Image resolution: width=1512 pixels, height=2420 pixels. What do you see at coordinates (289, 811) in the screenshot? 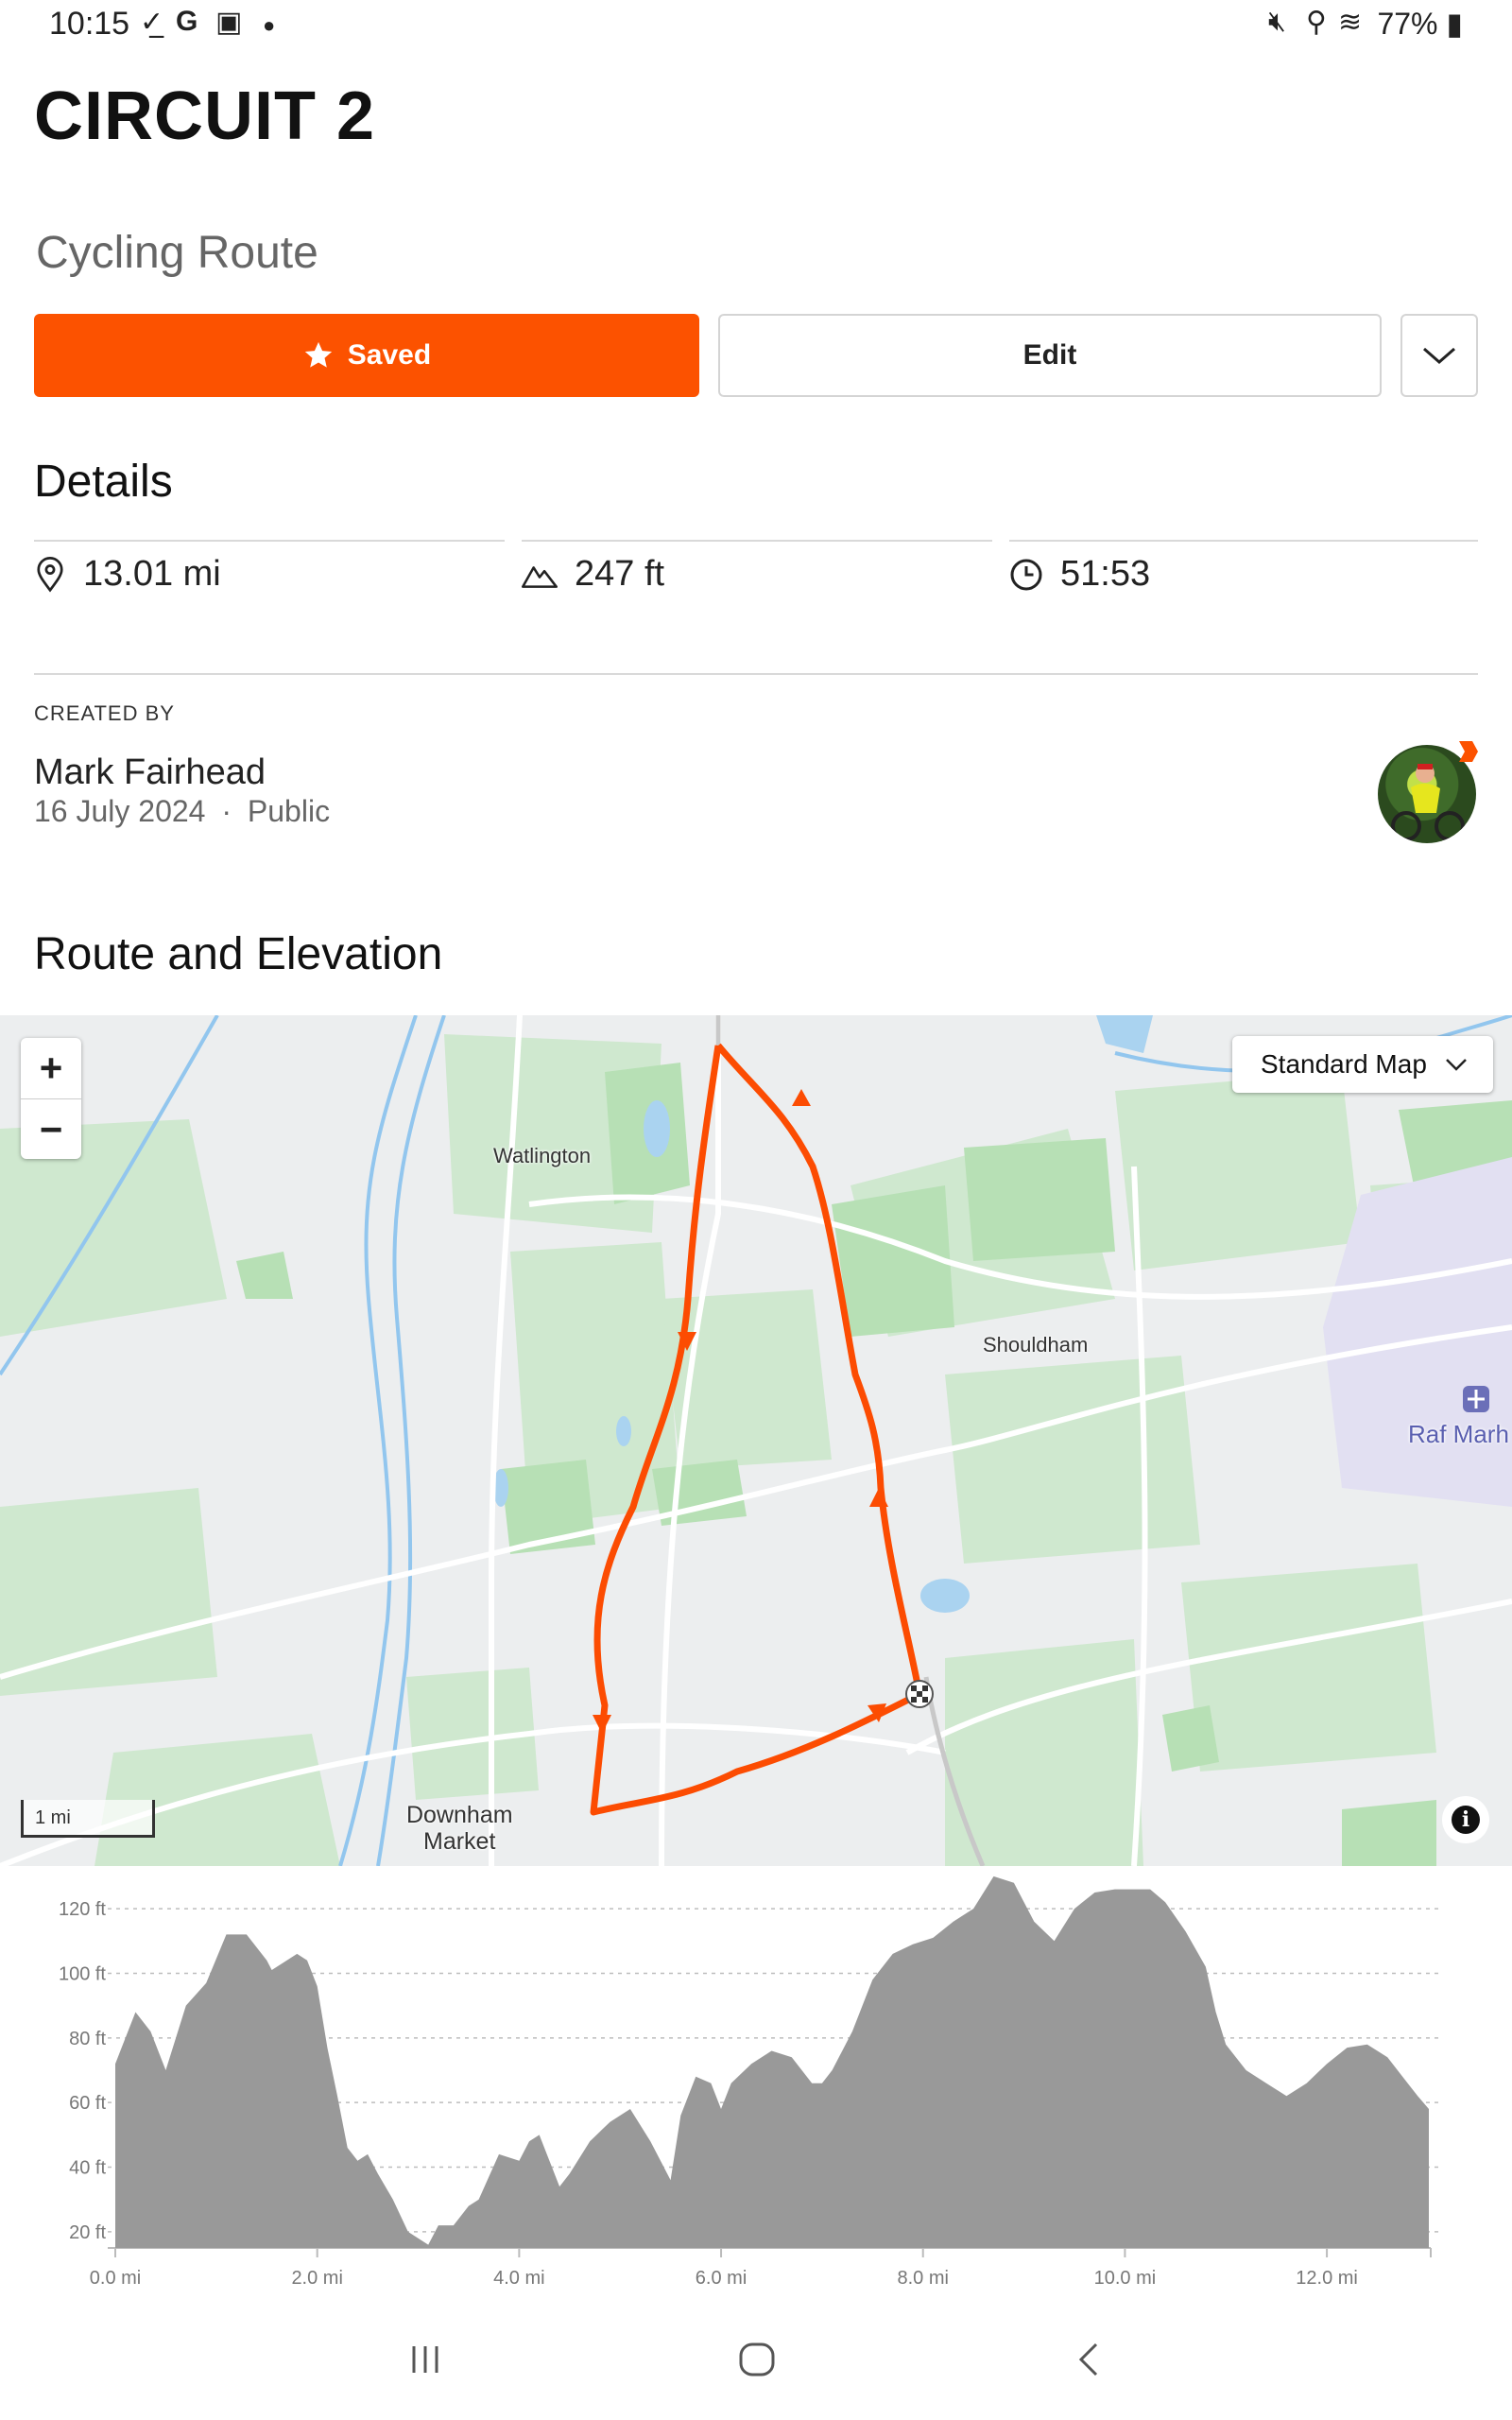
I see `visibility: Public` at bounding box center [289, 811].